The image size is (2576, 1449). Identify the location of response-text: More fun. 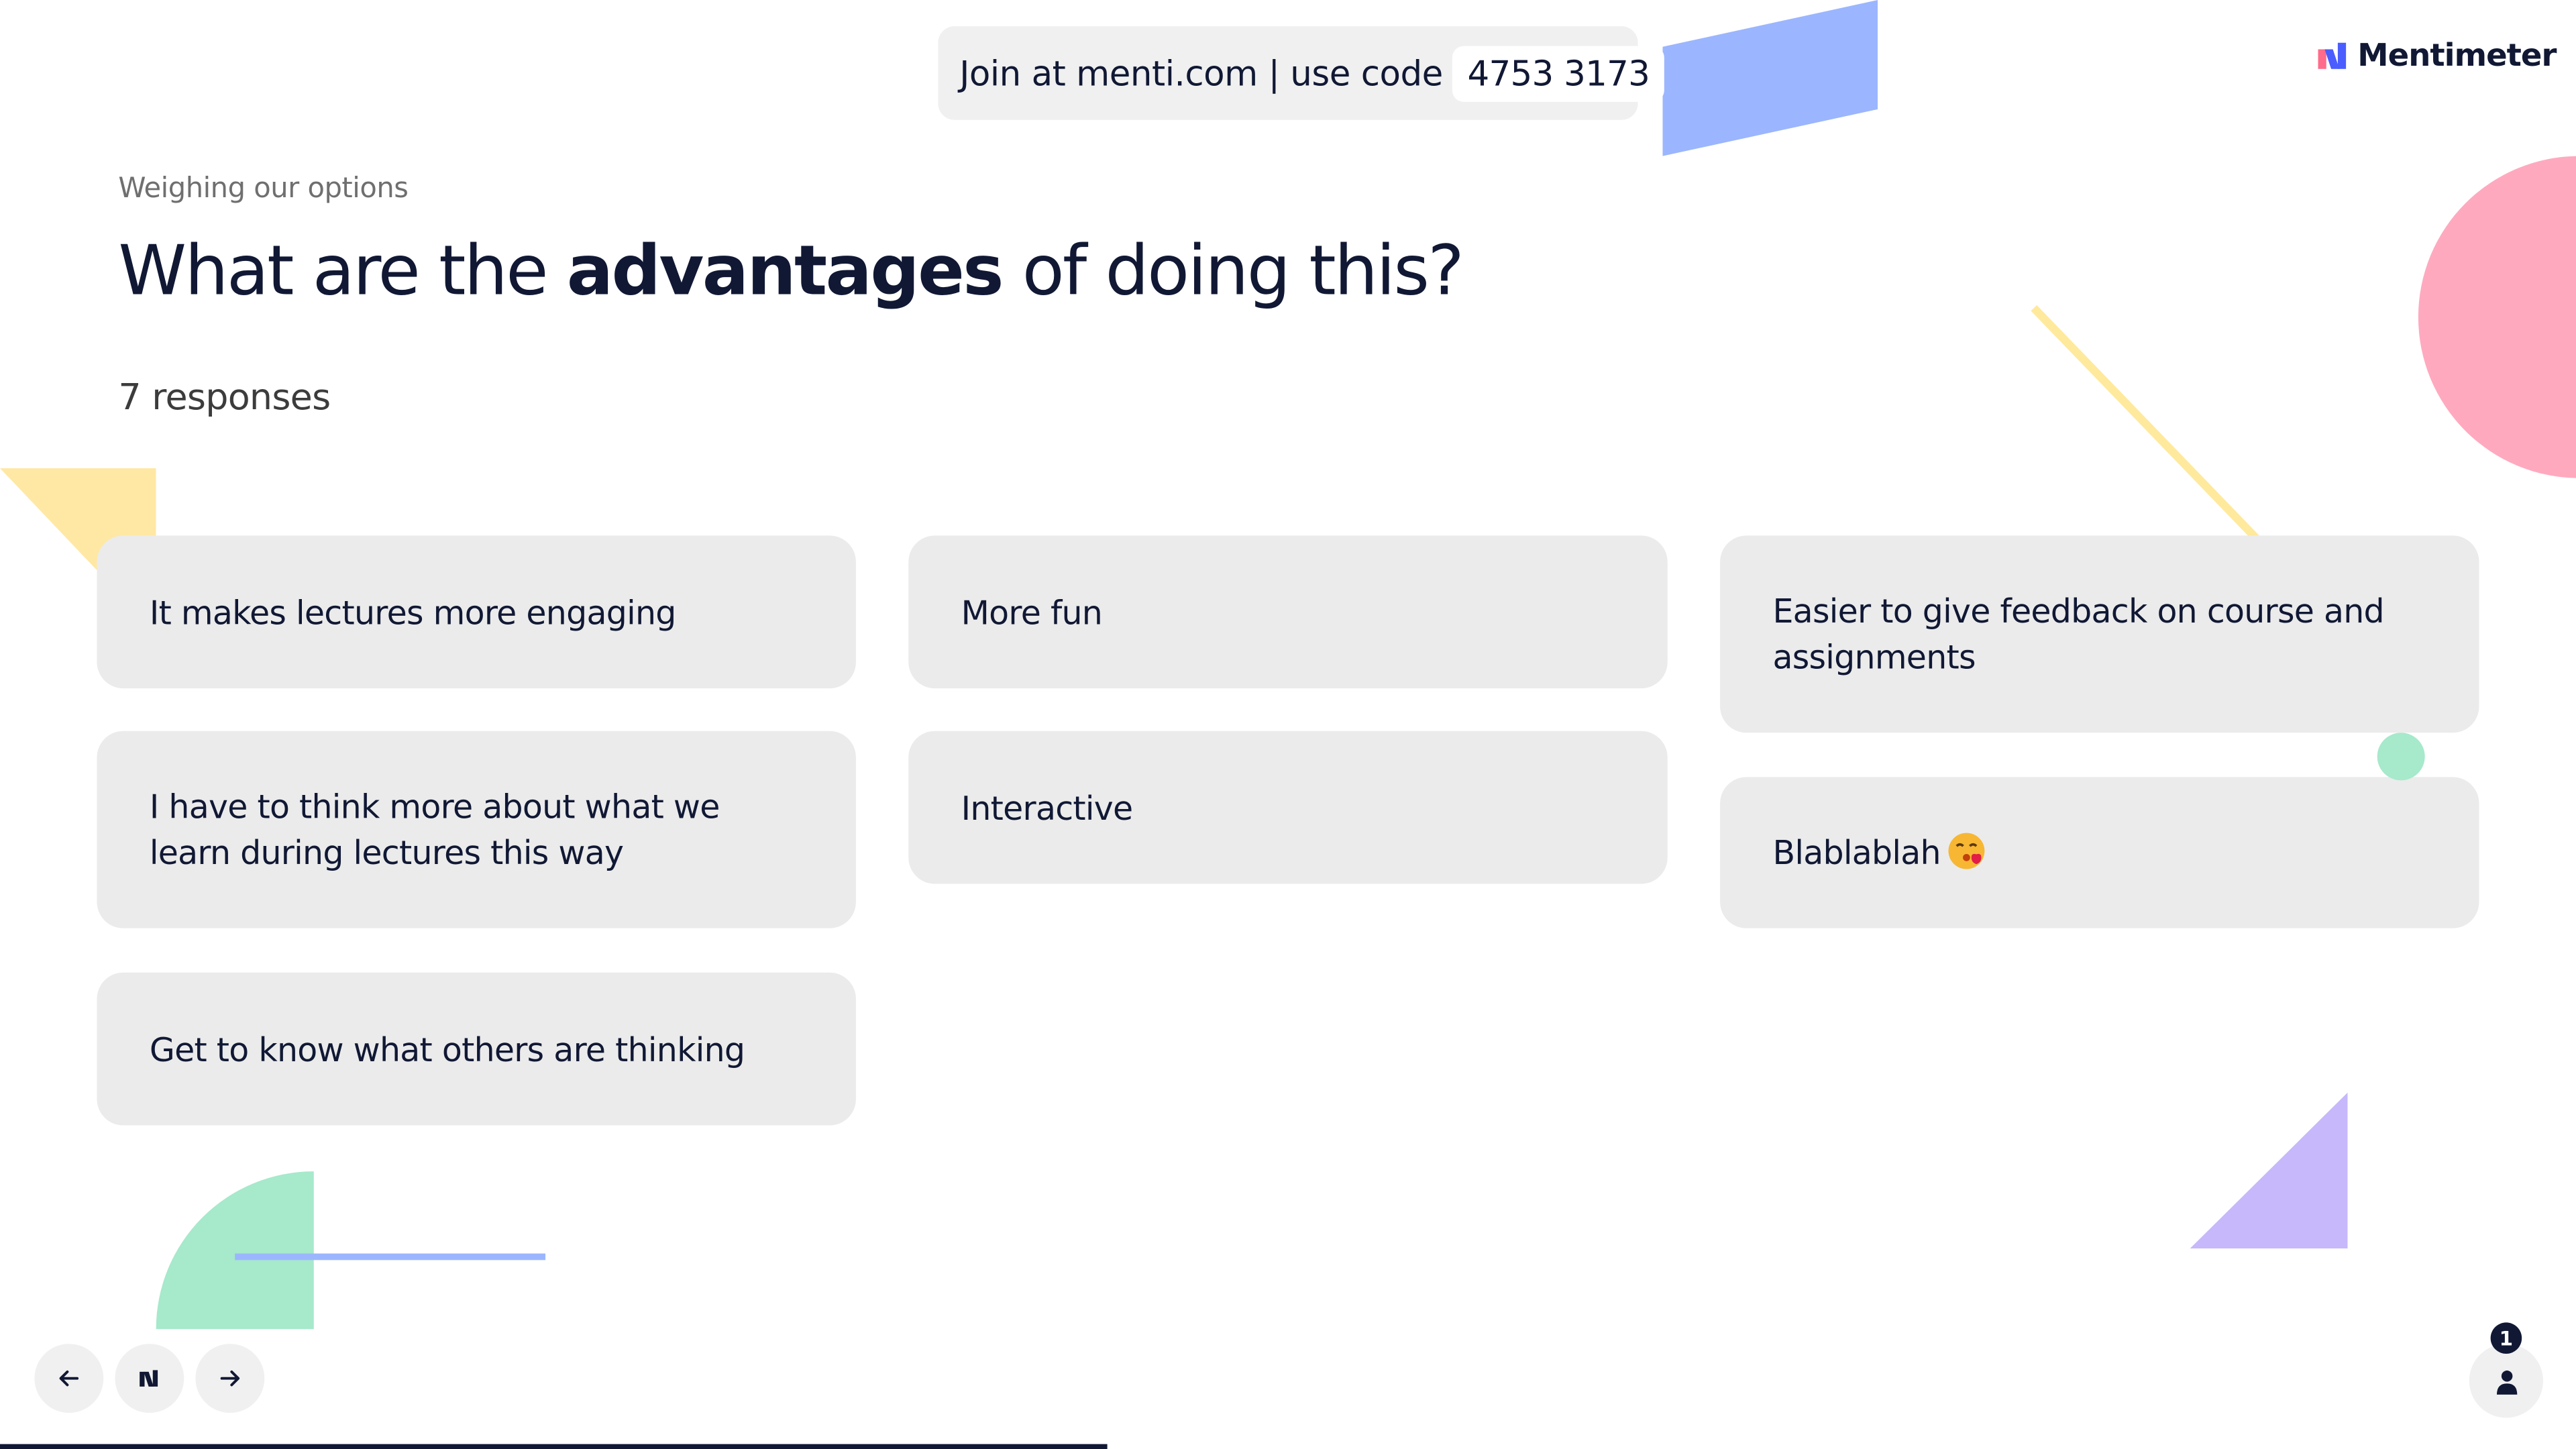
(1032, 612).